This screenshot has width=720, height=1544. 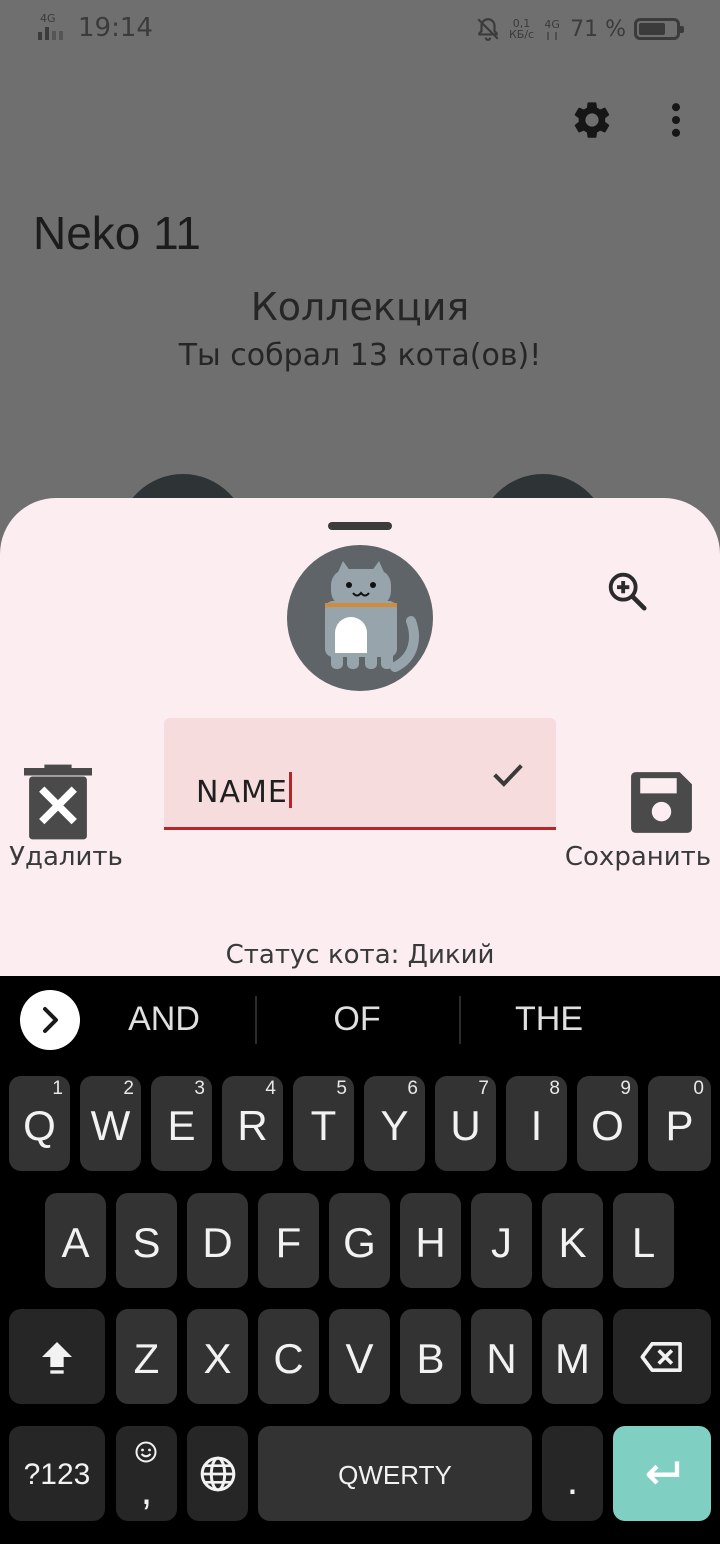 I want to click on key-d: D, so click(x=217, y=1240).